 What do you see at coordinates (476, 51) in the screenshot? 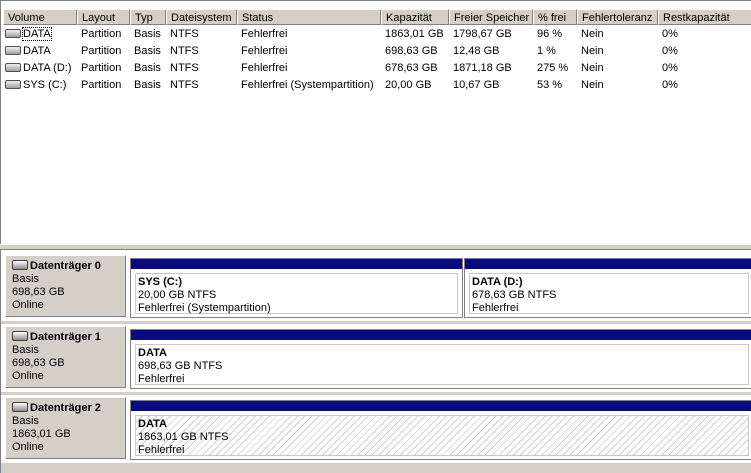
I see `free-space-cell: 12,48 GB` at bounding box center [476, 51].